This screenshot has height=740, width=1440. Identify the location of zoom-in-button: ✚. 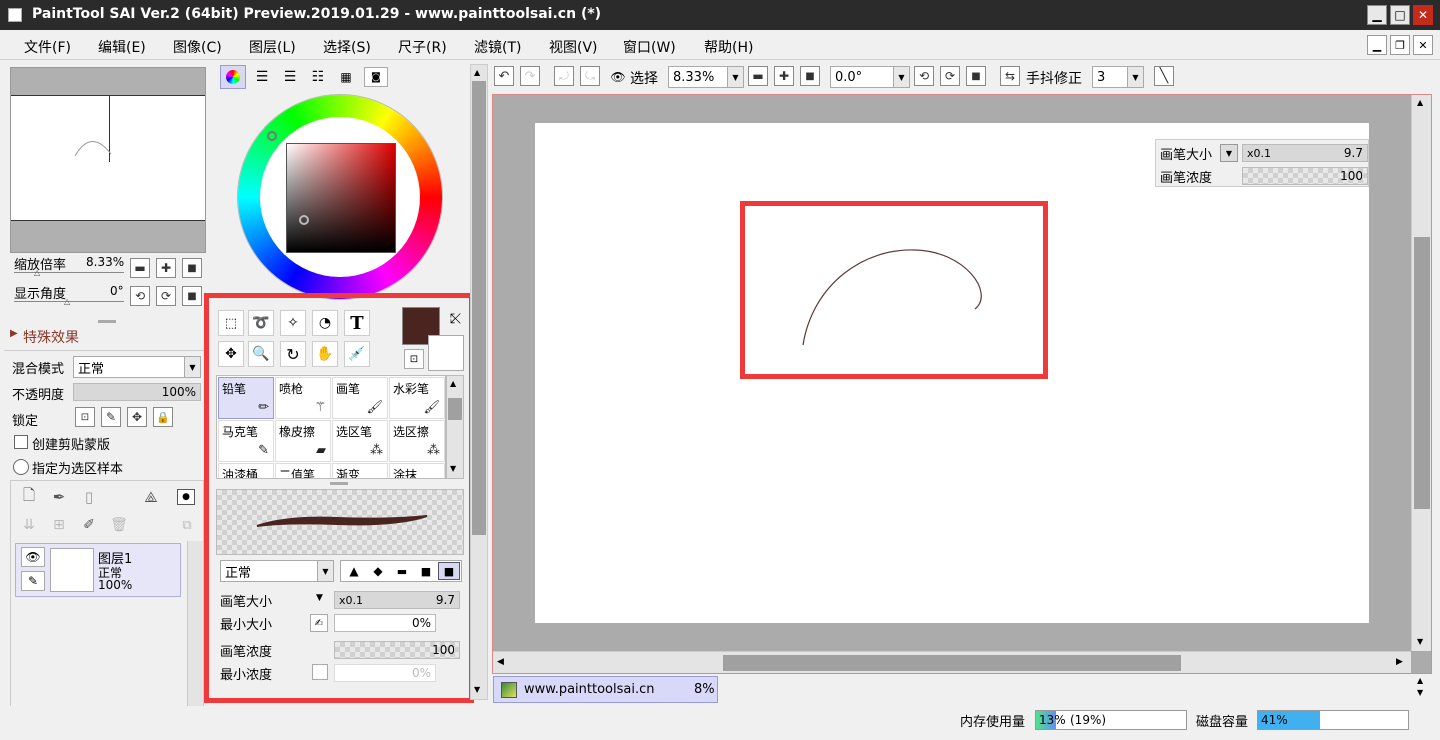
(166, 268).